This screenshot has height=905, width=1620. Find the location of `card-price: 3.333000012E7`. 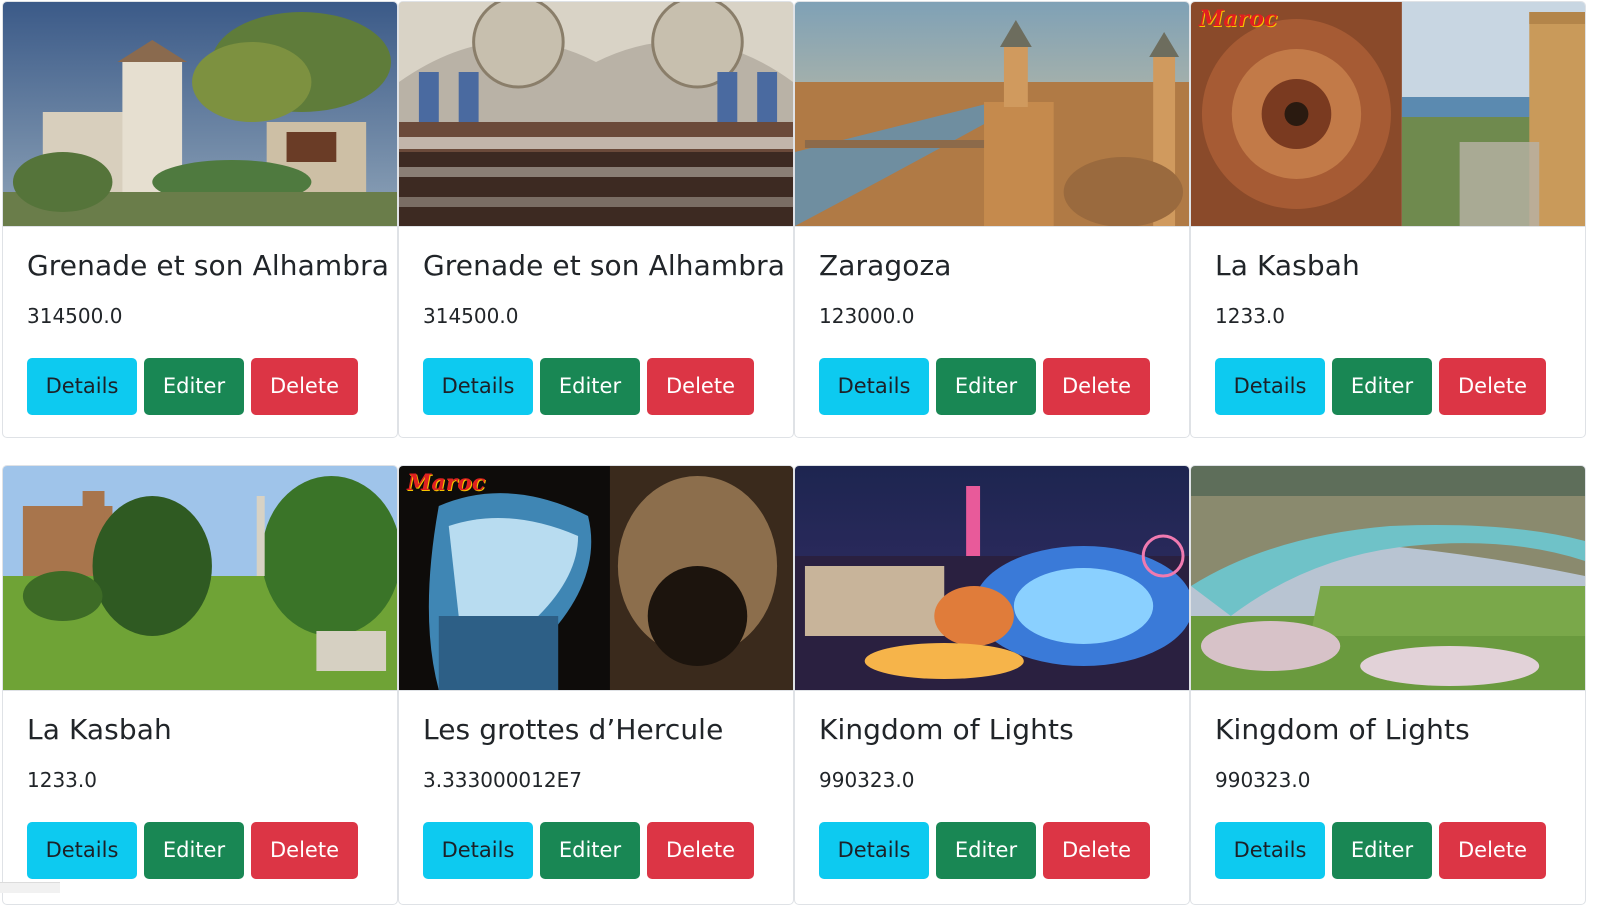

card-price: 3.333000012E7 is located at coordinates (502, 780).